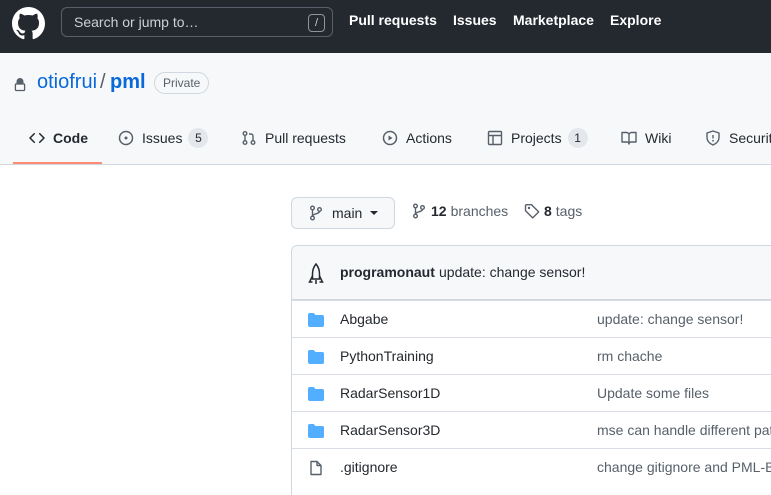 Image resolution: width=771 pixels, height=495 pixels. What do you see at coordinates (387, 272) in the screenshot?
I see `commit-author-link: programonaut` at bounding box center [387, 272].